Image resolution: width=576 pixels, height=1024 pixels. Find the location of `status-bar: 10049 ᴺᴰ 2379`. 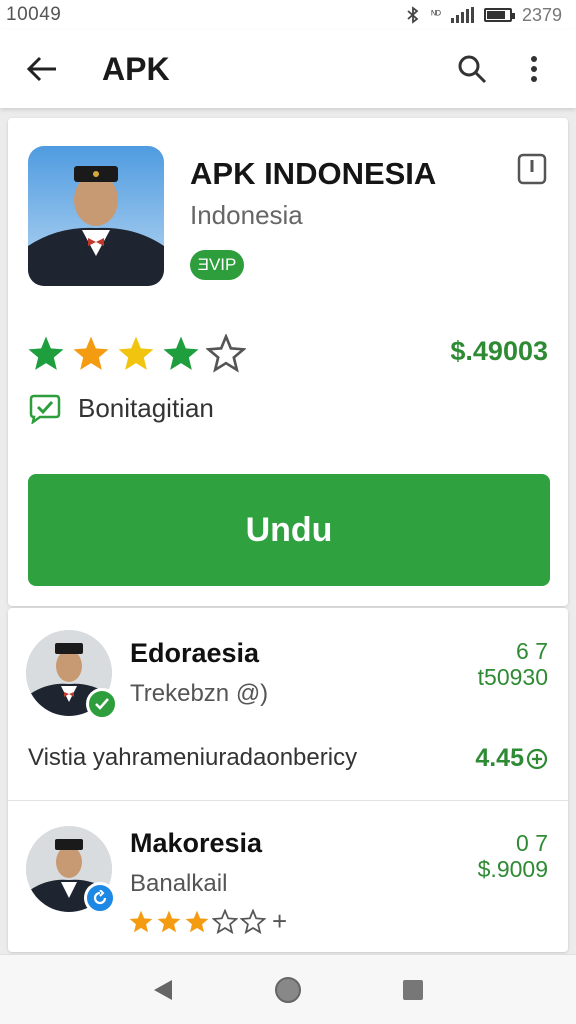

status-bar: 10049 ᴺᴰ 2379 is located at coordinates (288, 15).